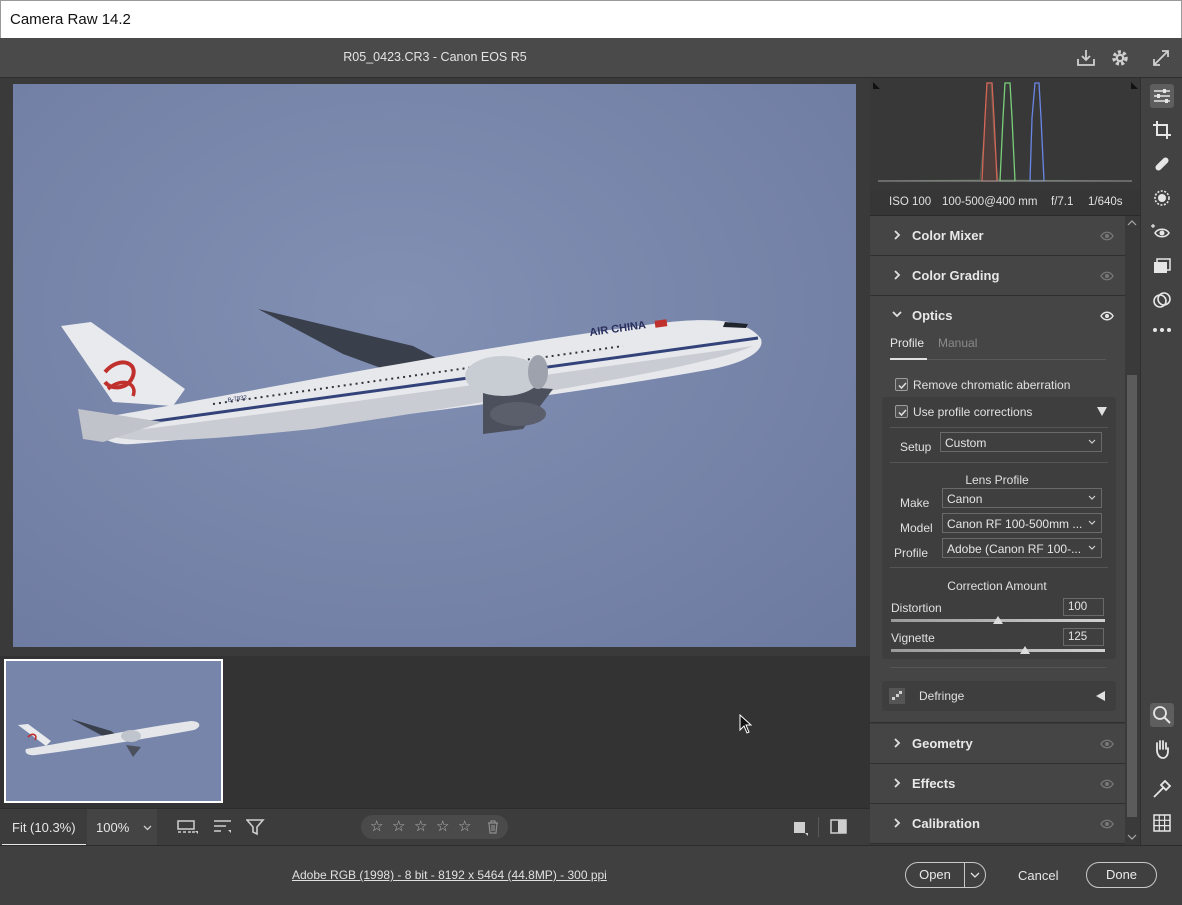 This screenshot has width=1182, height=905. I want to click on panel-title: Geometry, so click(942, 743).